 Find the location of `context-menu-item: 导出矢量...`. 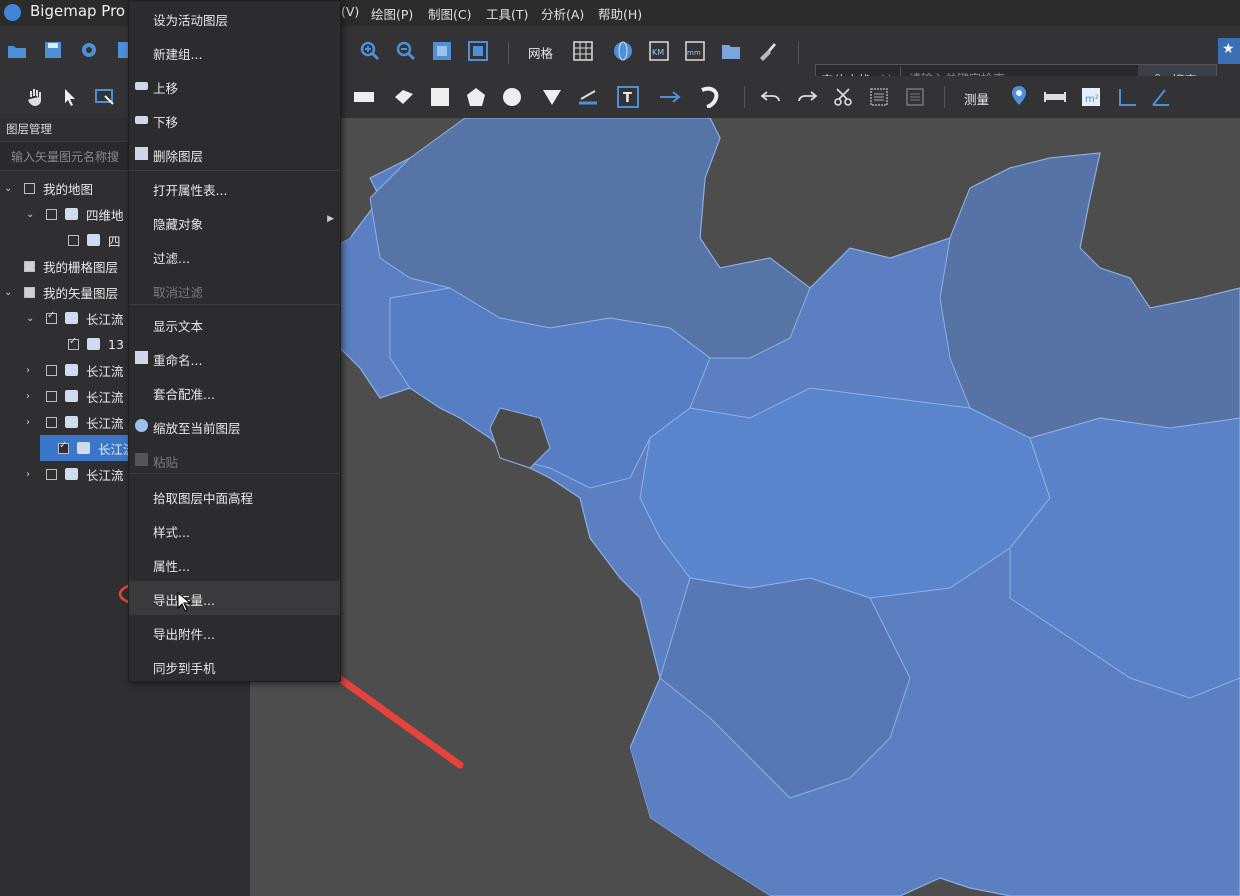

context-menu-item: 导出矢量... is located at coordinates (234, 598).